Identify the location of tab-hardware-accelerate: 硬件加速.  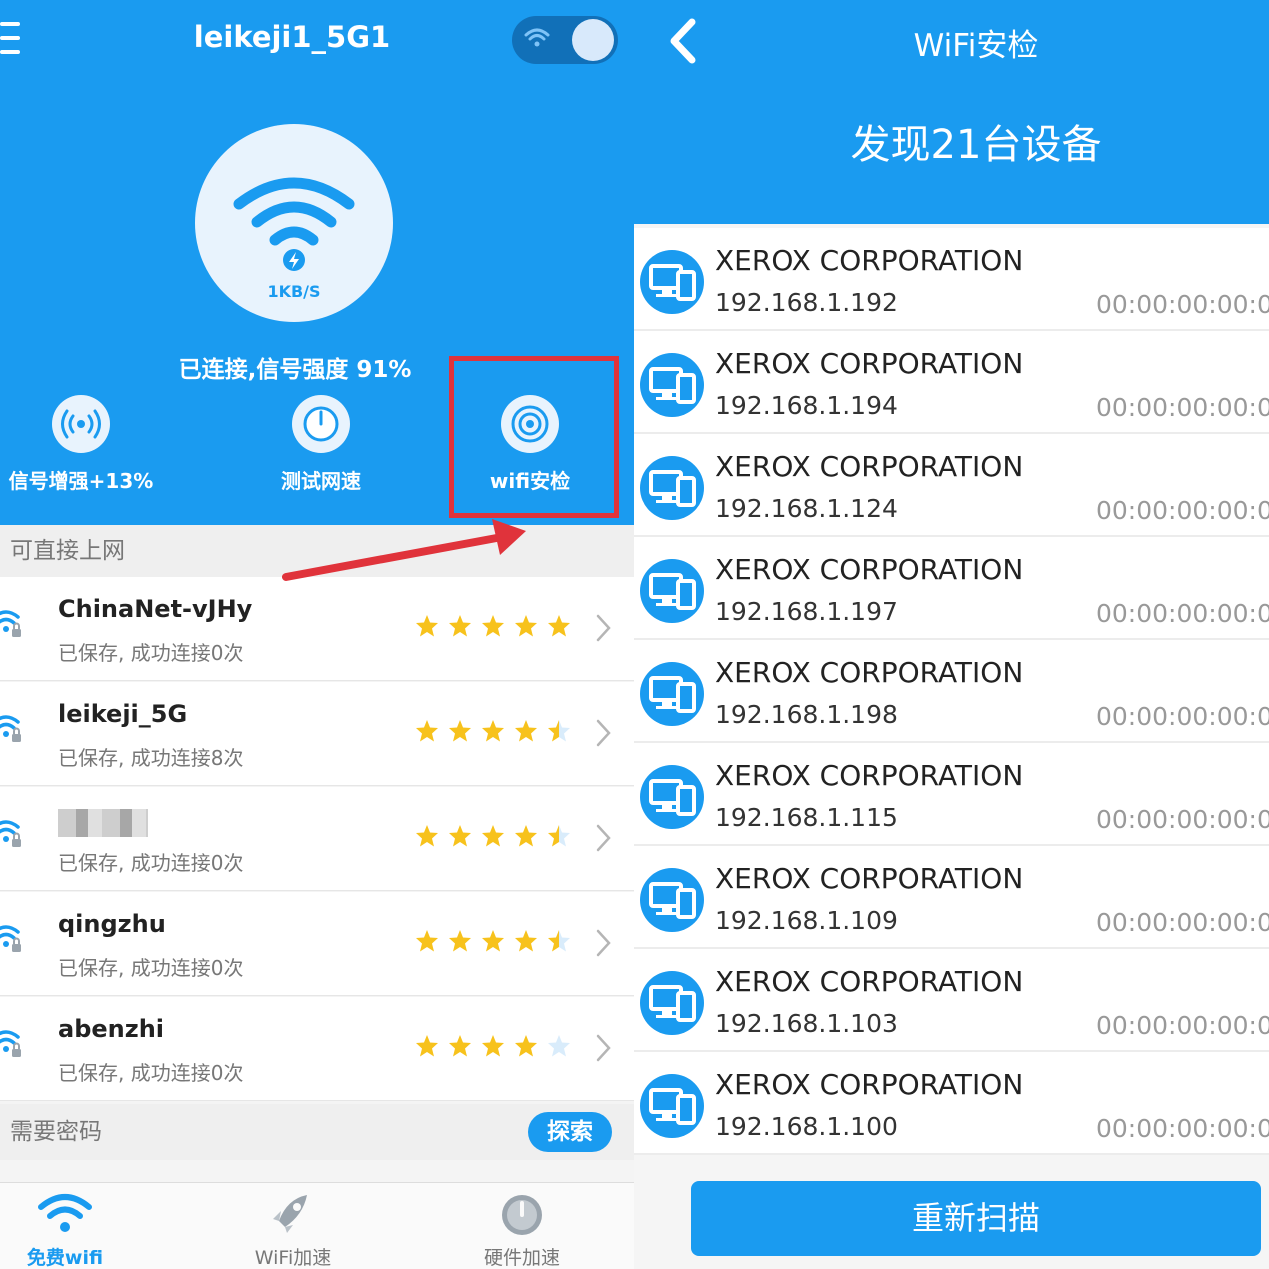
(522, 1226).